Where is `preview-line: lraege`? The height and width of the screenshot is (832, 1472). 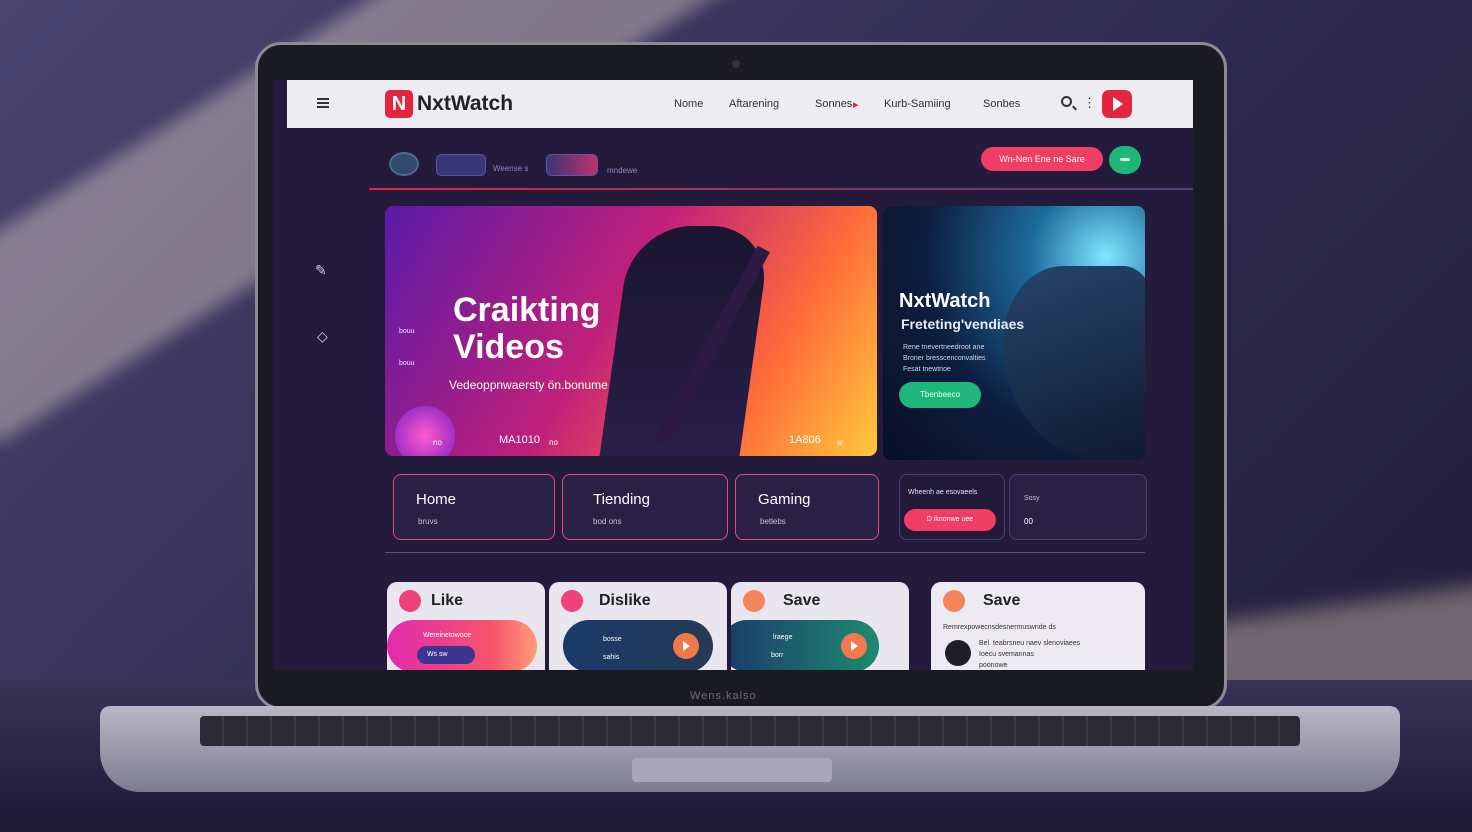
preview-line: lraege is located at coordinates (783, 637).